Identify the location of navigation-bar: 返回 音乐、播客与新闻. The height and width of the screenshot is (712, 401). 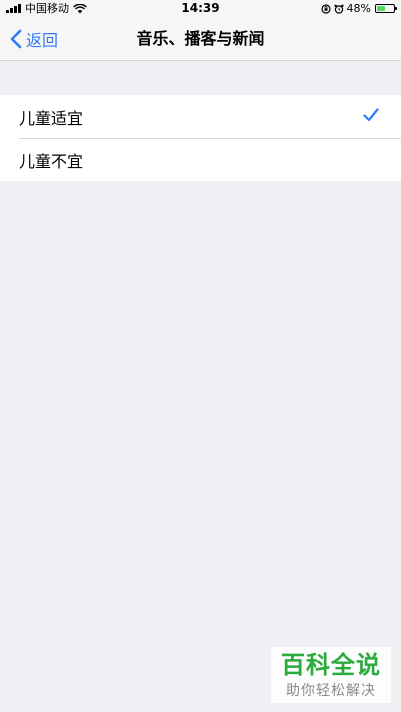
(200, 39).